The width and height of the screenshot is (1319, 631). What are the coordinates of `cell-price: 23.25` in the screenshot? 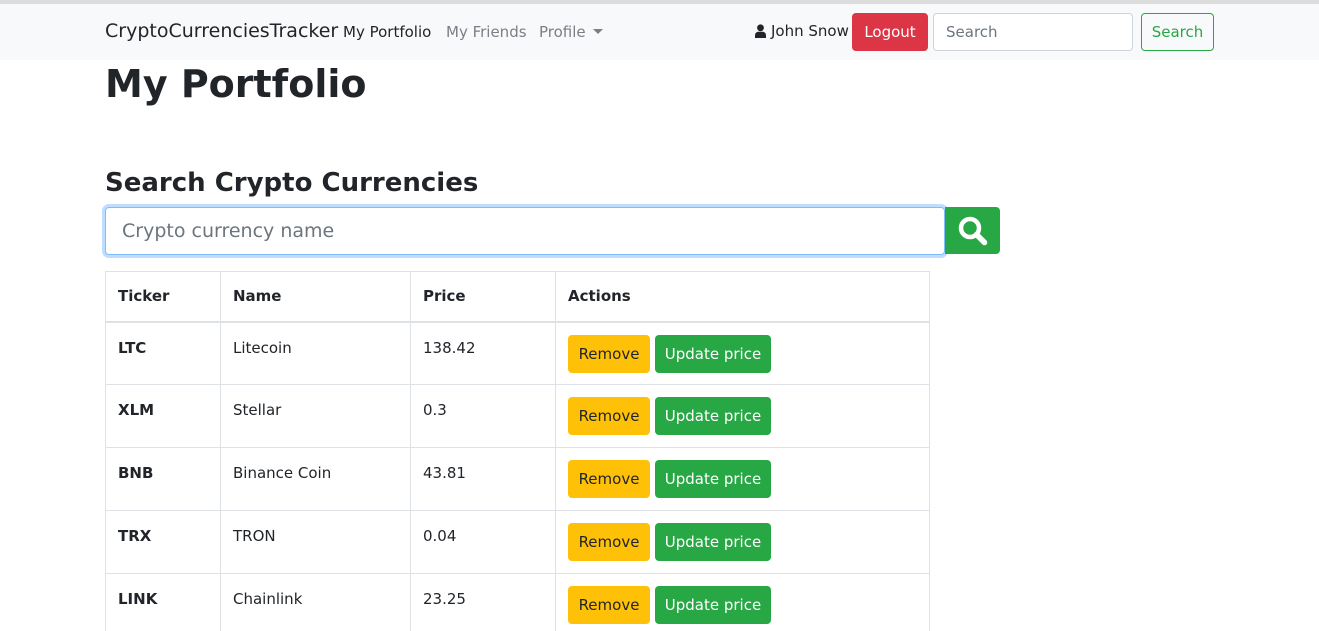 It's located at (483, 602).